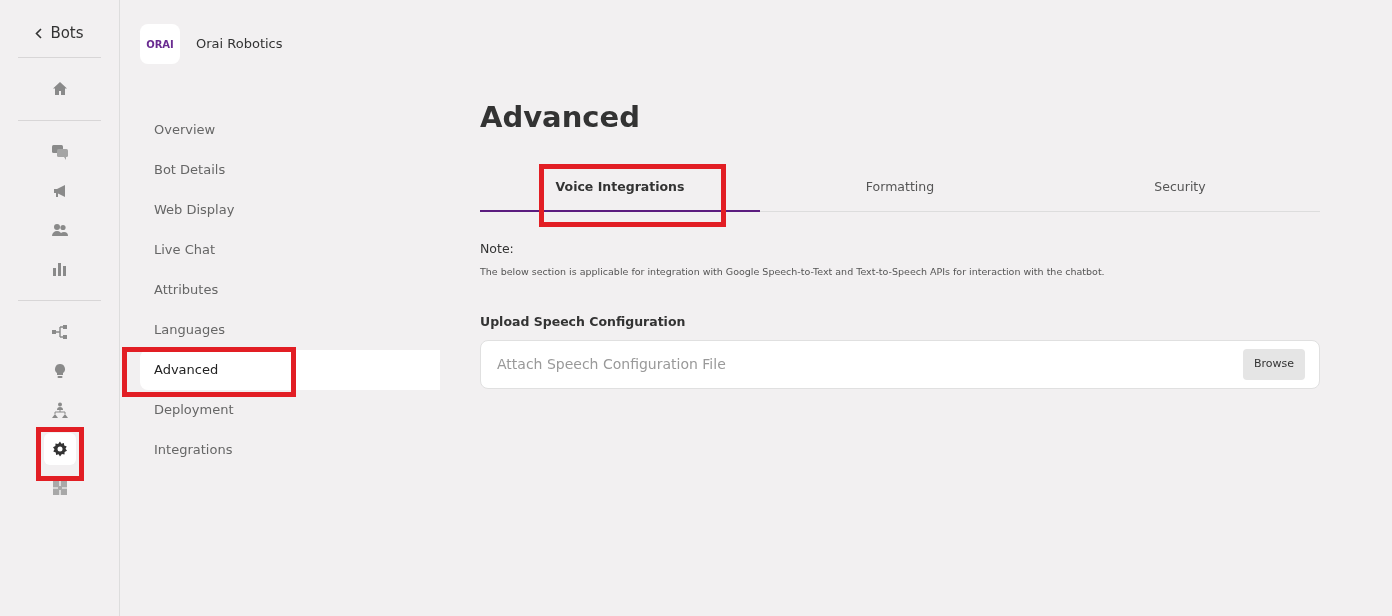 This screenshot has height=616, width=1392. I want to click on menu-item: Bot Details, so click(290, 170).